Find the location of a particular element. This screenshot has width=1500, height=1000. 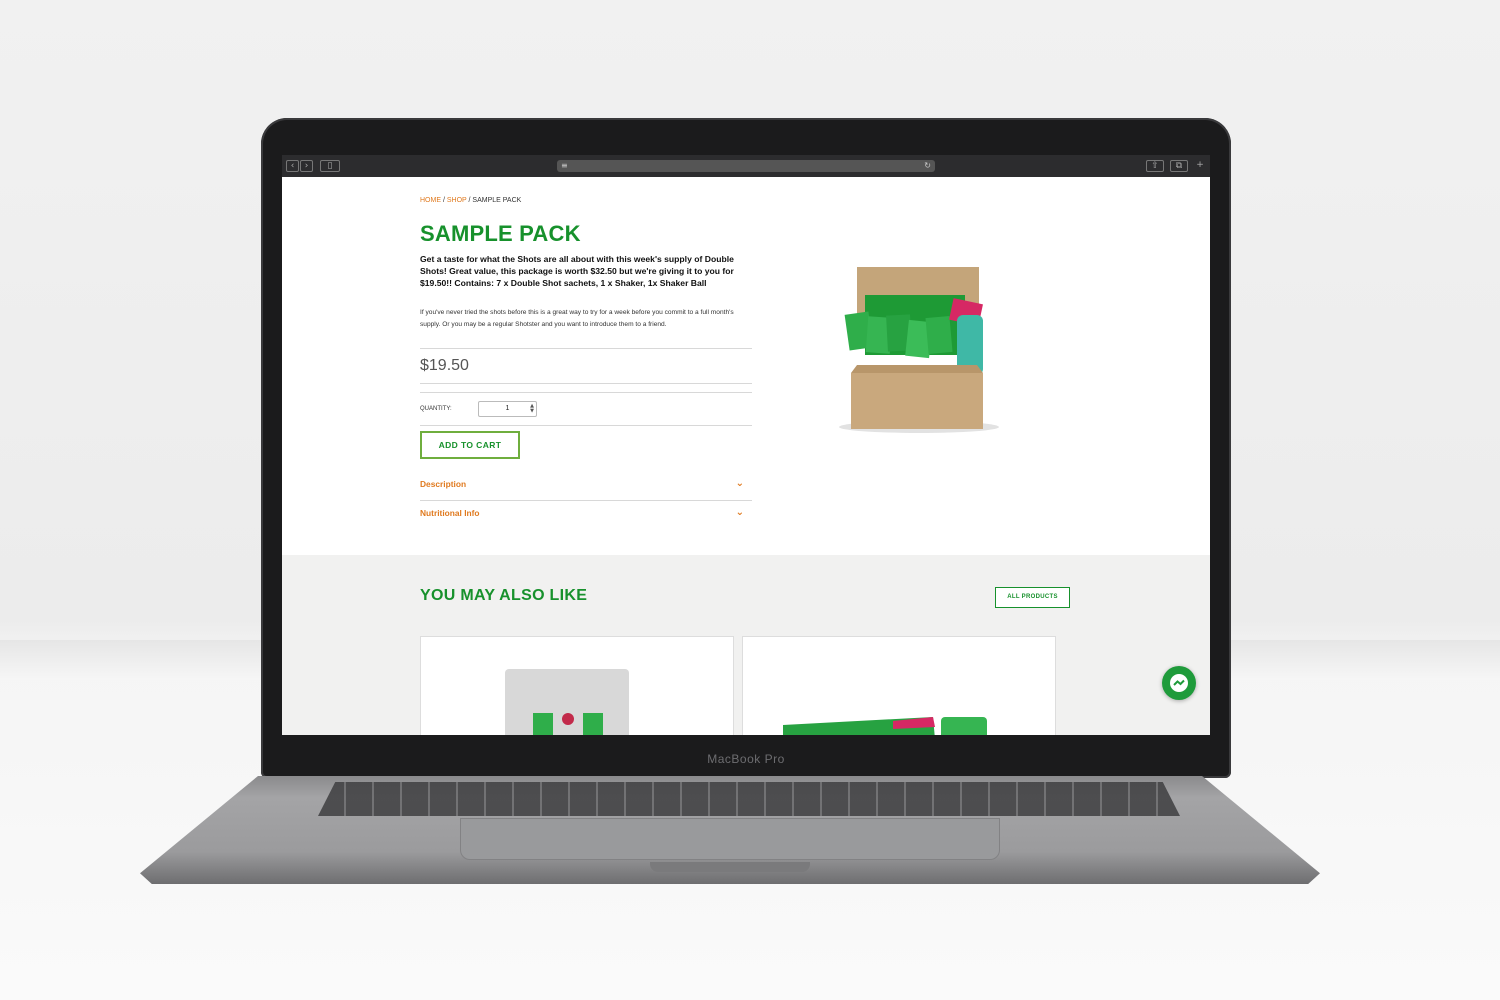

laptop-trackpad is located at coordinates (730, 839).